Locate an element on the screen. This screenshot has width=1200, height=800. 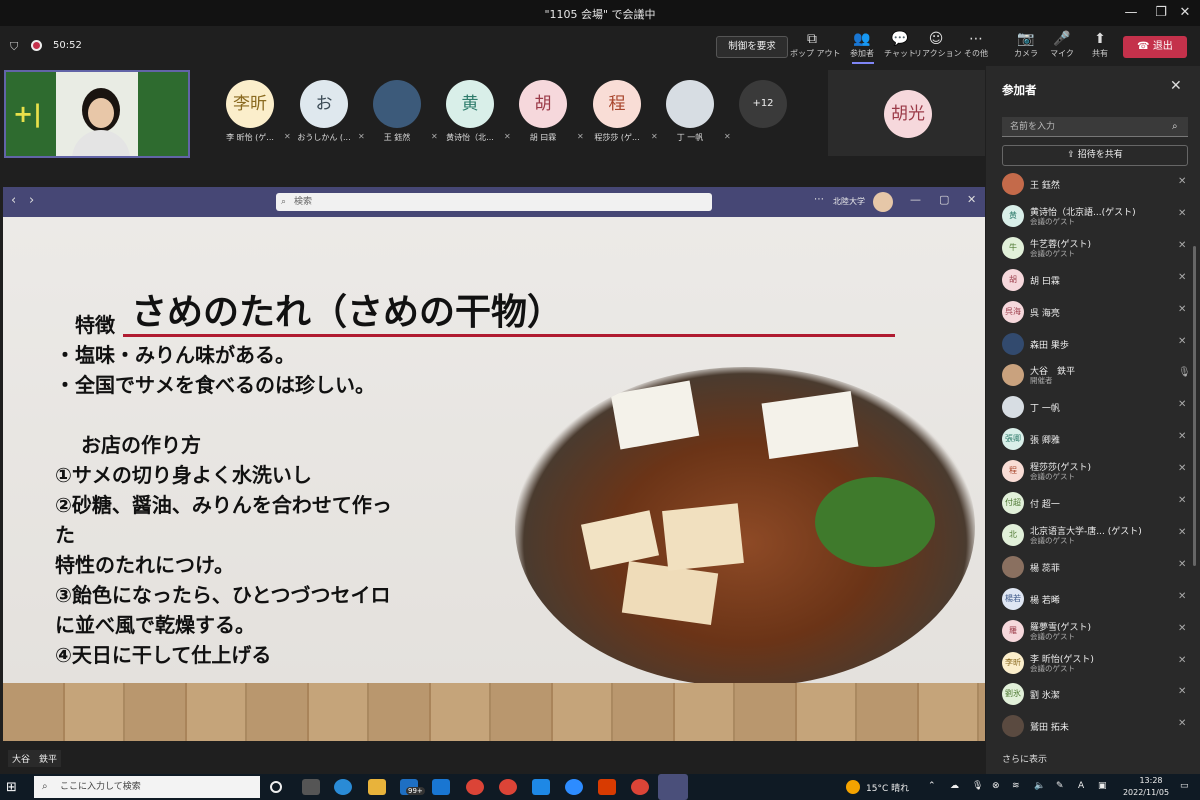
active-tab-indicator is located at coordinates (863, 63).